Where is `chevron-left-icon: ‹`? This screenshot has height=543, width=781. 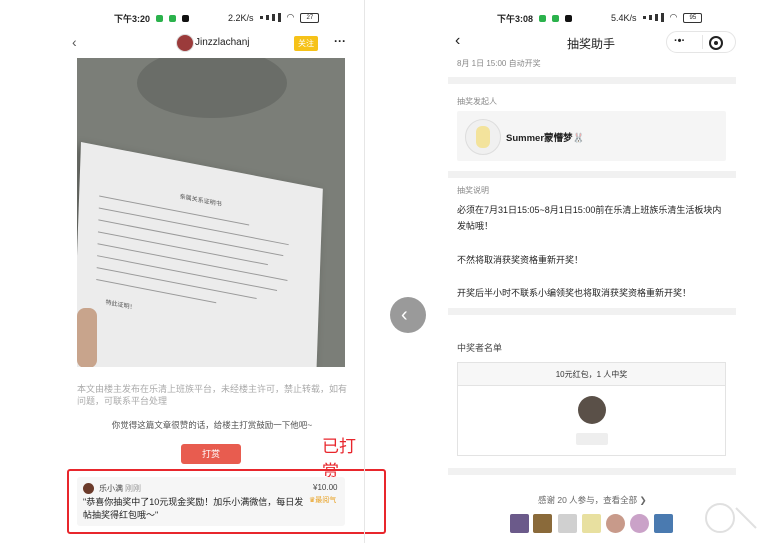
chevron-left-icon: ‹ is located at coordinates (404, 315).